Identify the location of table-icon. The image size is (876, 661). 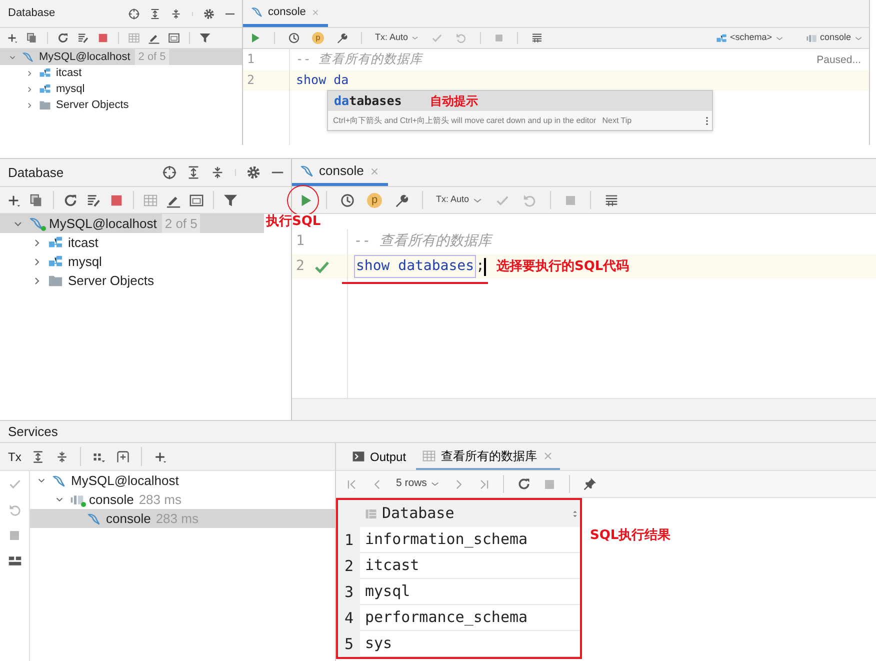
(429, 455).